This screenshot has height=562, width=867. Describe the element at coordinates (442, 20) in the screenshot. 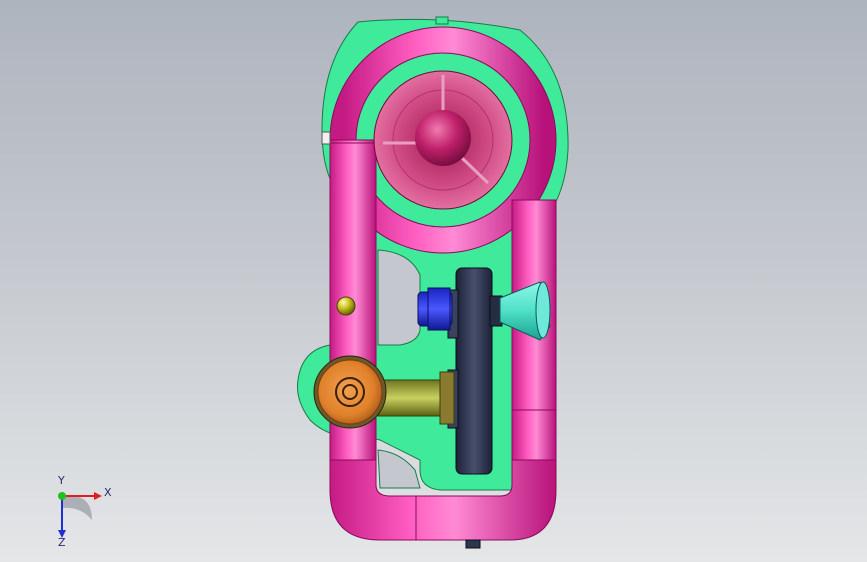

I see `top-tab` at that location.